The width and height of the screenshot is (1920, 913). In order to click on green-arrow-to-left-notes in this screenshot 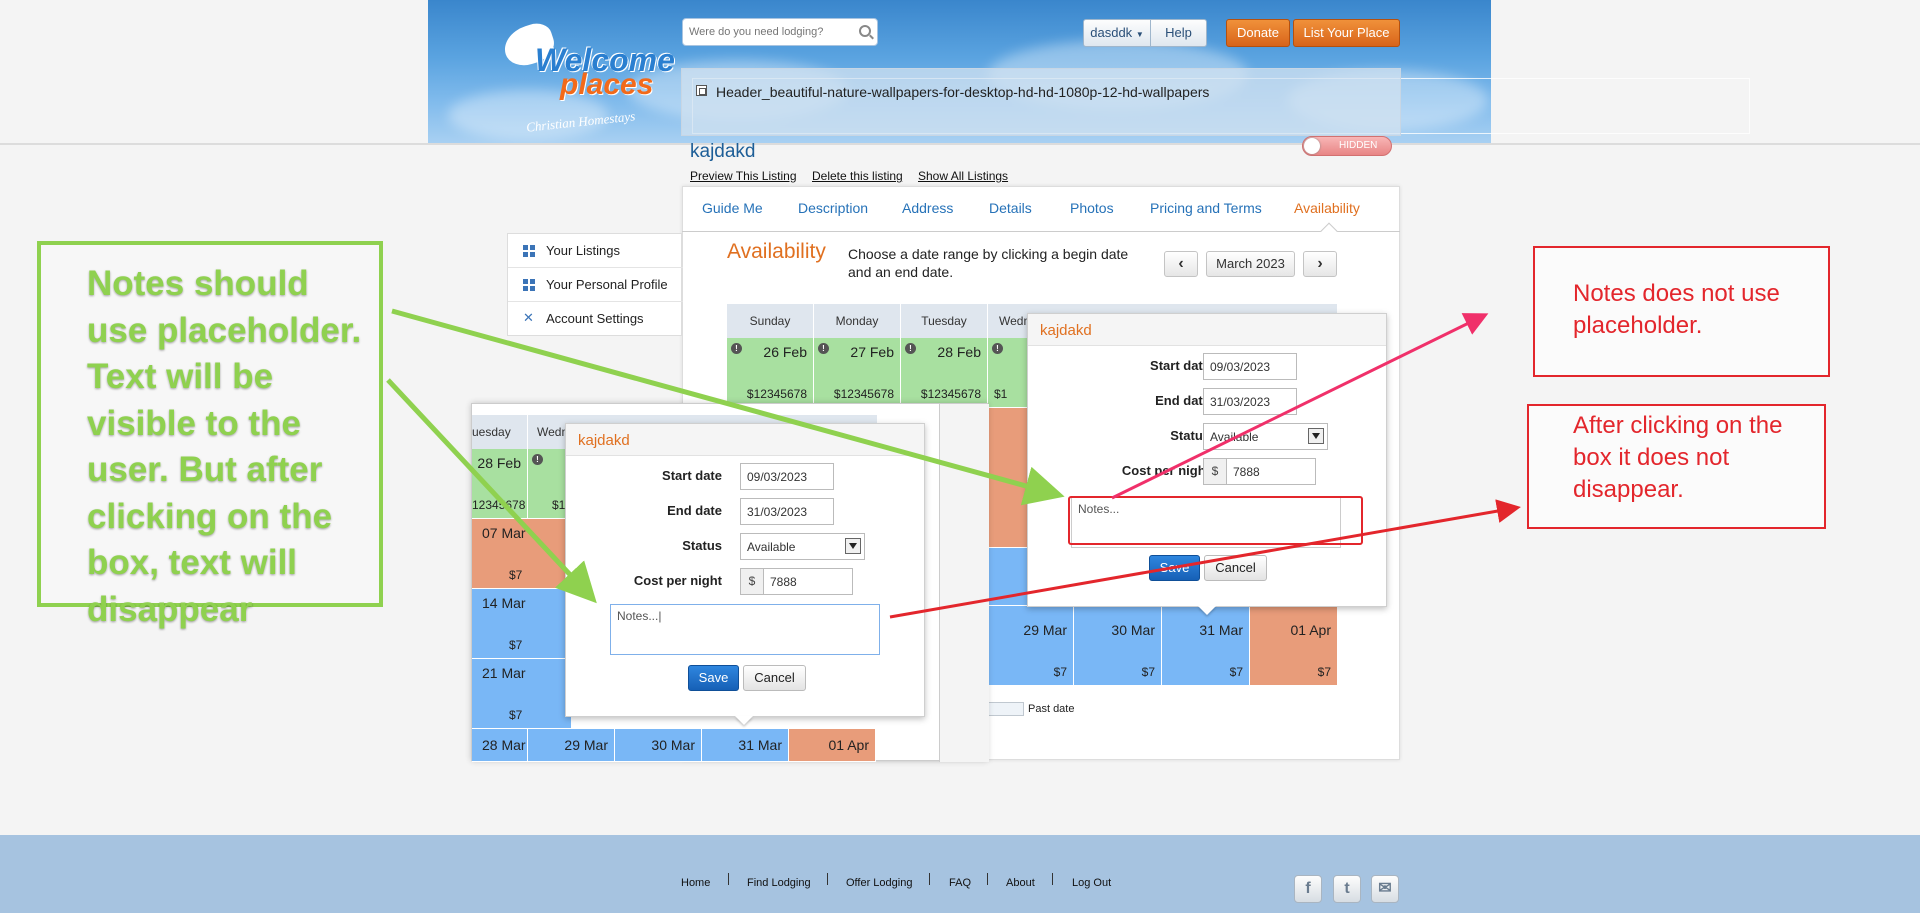, I will do `click(491, 491)`.